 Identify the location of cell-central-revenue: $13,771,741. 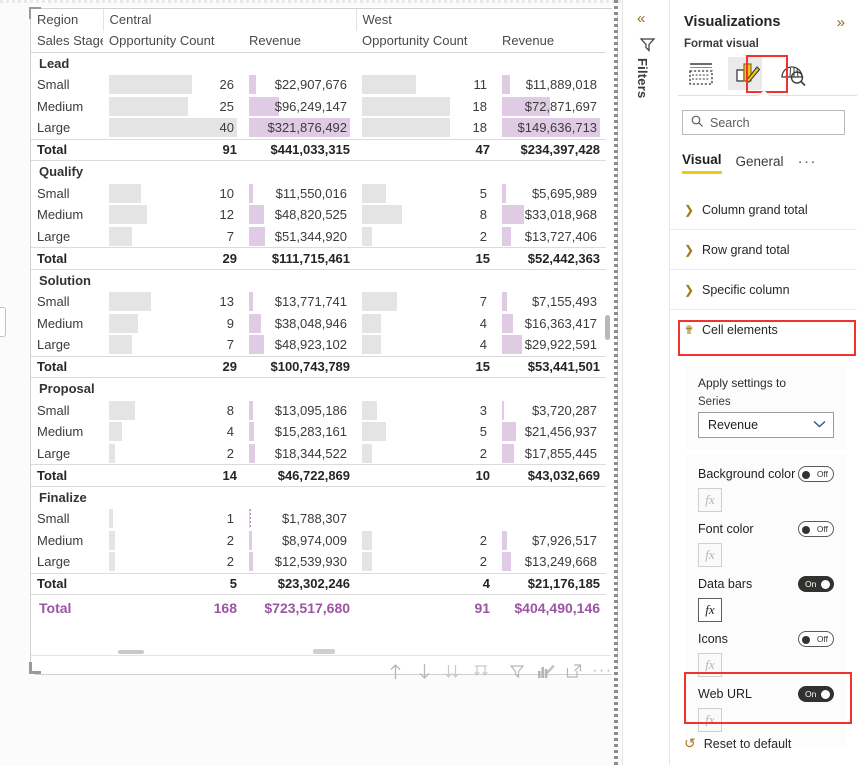
(299, 302).